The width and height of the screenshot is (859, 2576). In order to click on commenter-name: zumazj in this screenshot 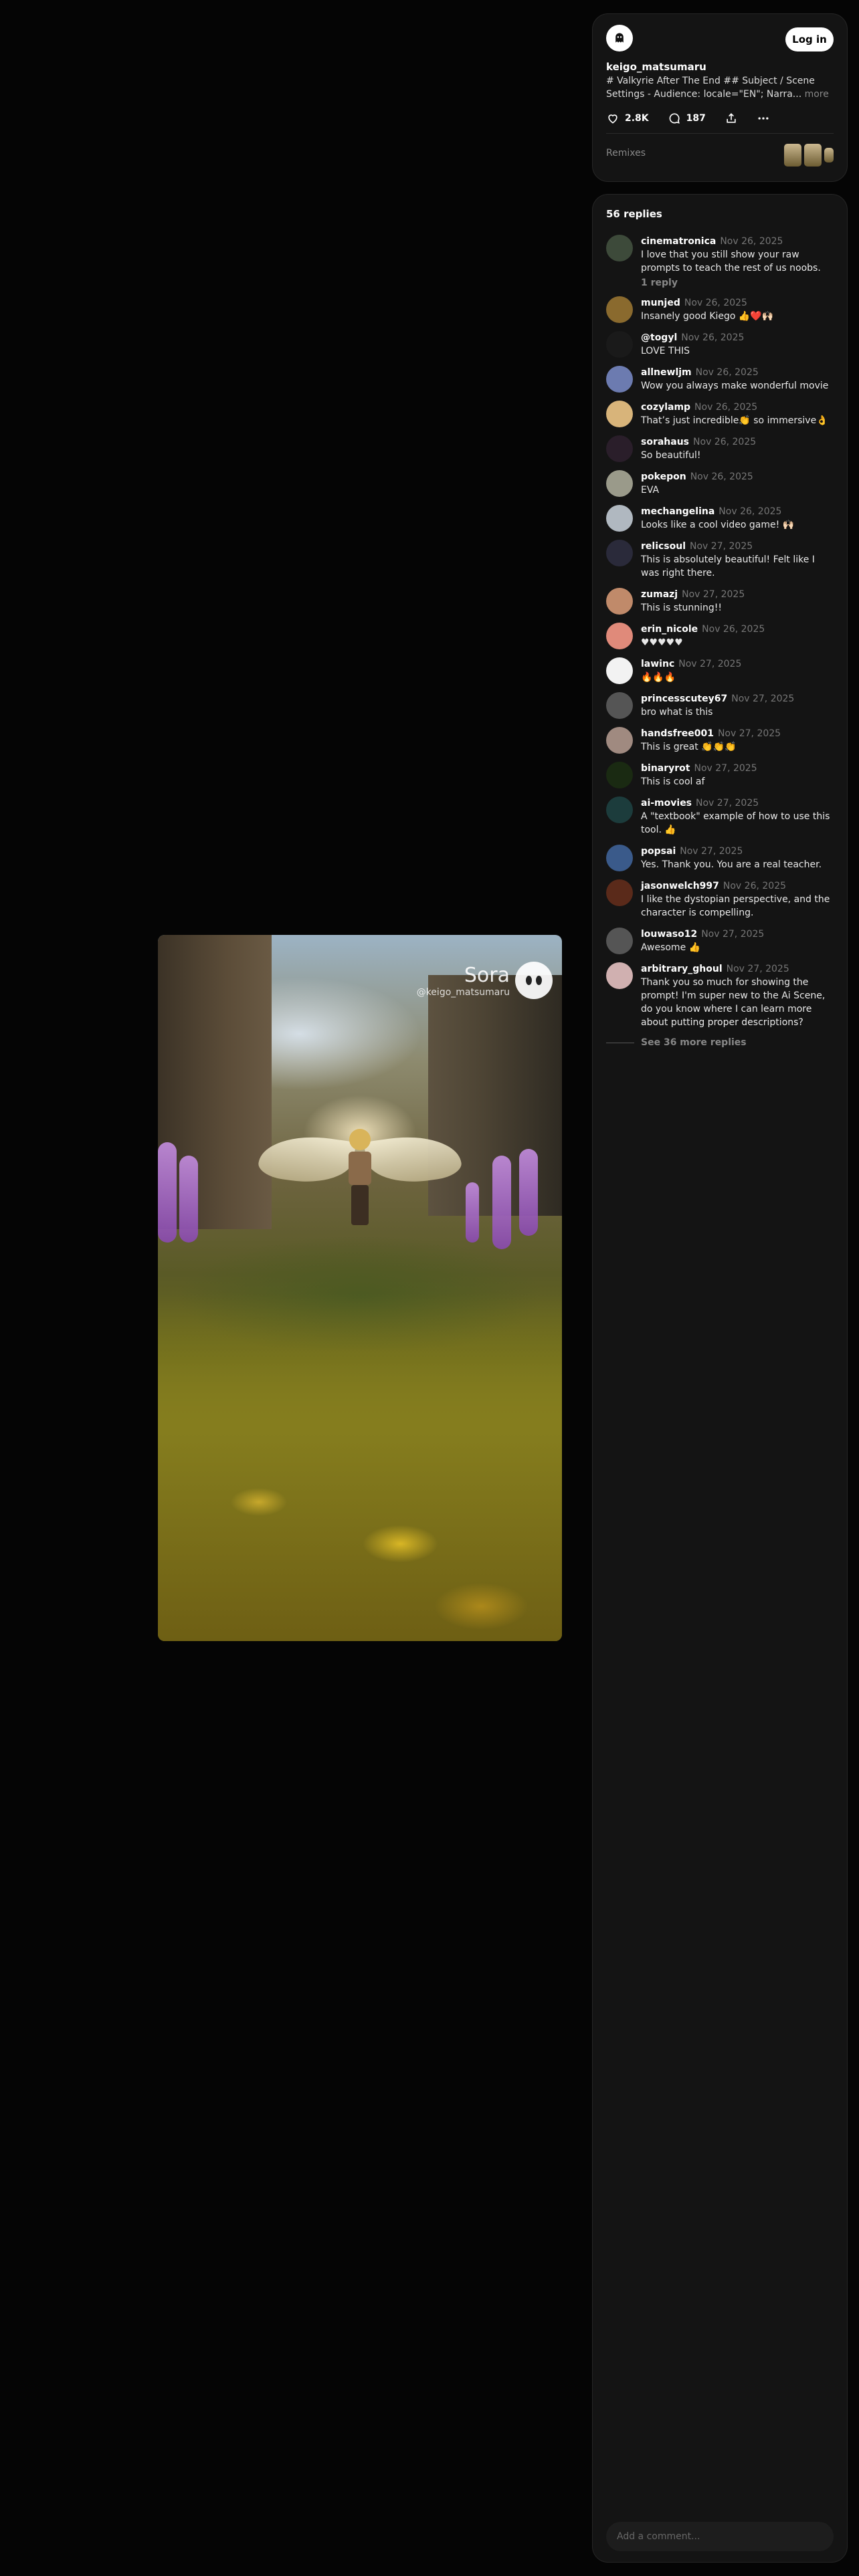, I will do `click(660, 595)`.